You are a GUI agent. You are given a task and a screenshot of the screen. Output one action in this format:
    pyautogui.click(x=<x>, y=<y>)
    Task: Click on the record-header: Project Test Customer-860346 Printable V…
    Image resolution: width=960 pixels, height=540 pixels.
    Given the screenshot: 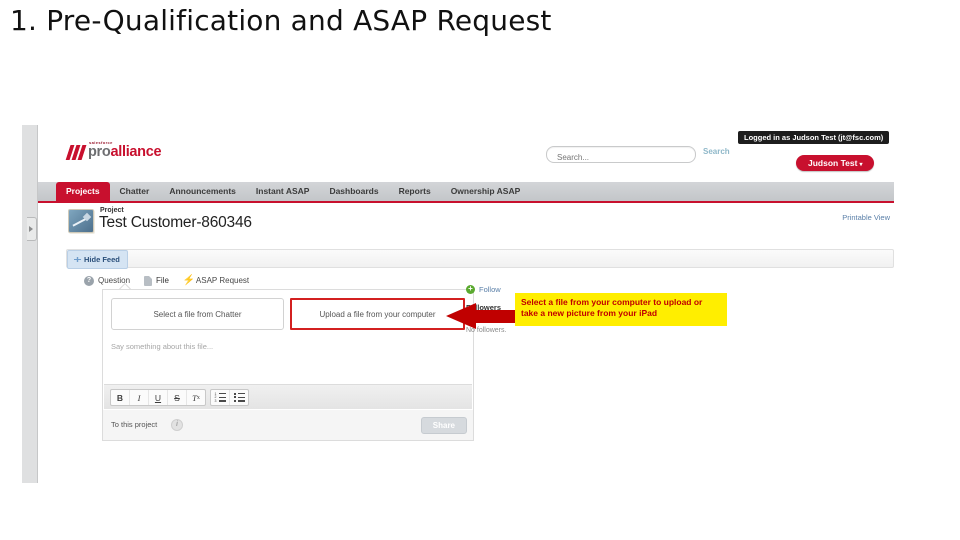 What is the action you would take?
    pyautogui.click(x=466, y=223)
    